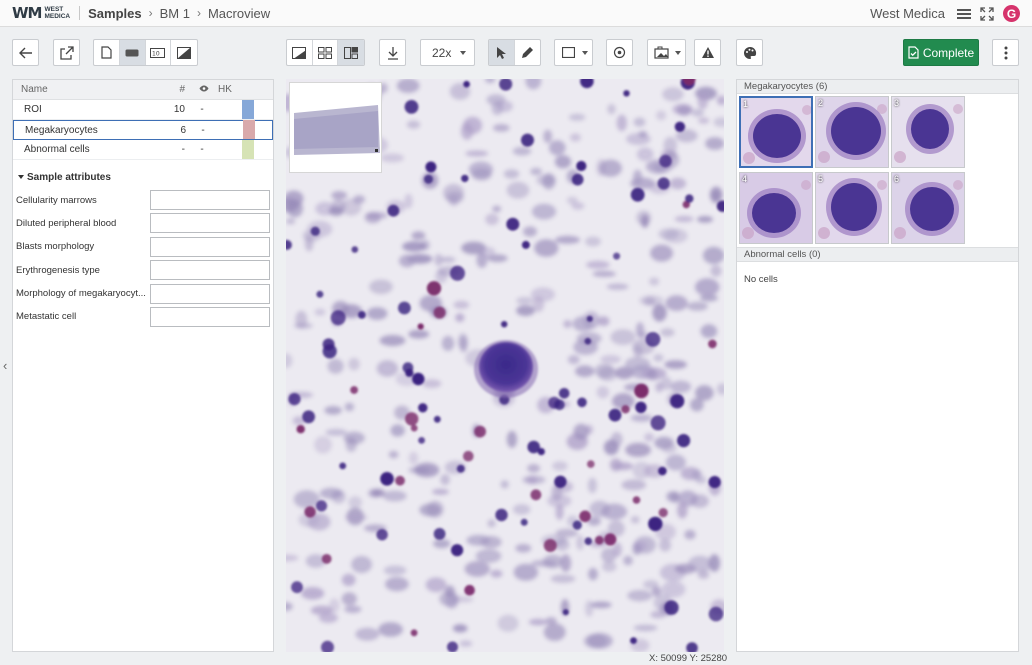  Describe the element at coordinates (46, 317) in the screenshot. I see `attribute-label: Metastatic cell` at that location.